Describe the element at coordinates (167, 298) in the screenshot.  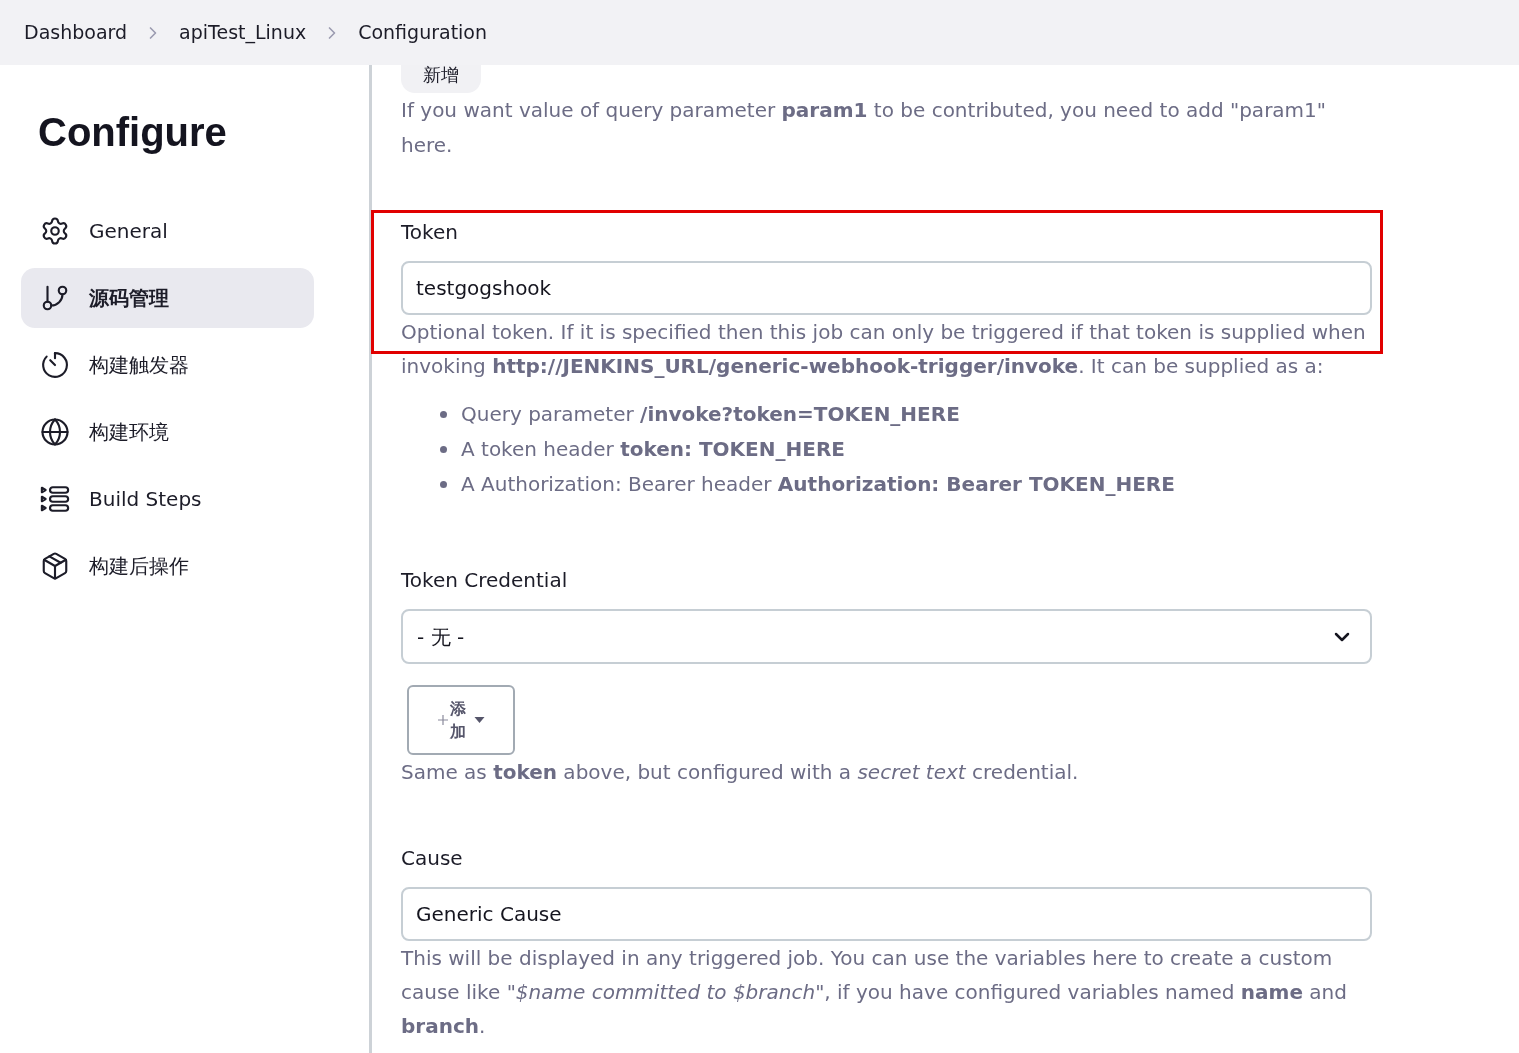
I see `sidebar-item: 源码管理` at that location.